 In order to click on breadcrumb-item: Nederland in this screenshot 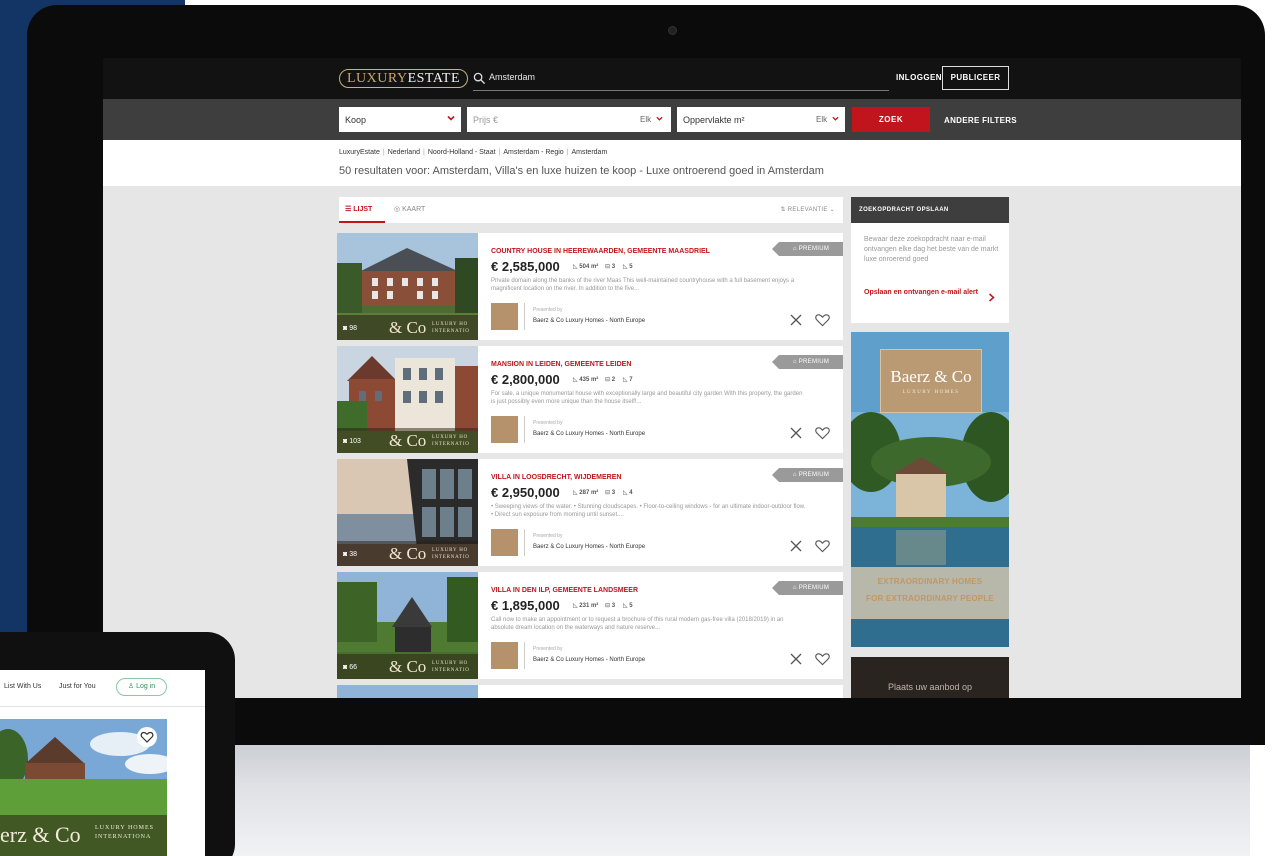, I will do `click(404, 152)`.